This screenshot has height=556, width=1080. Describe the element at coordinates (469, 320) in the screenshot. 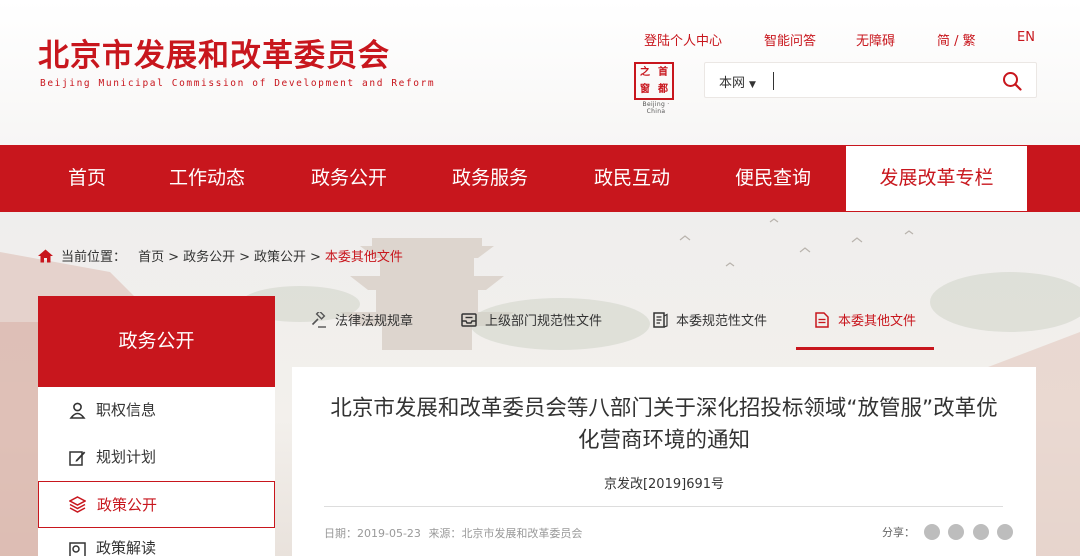

I see `inbox-icon` at that location.